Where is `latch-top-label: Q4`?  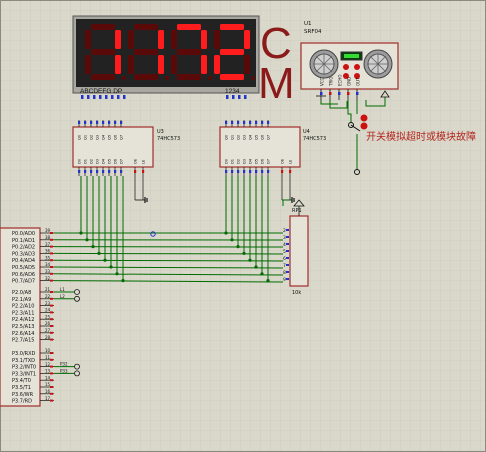 latch-top-label: Q4 is located at coordinates (251, 137).